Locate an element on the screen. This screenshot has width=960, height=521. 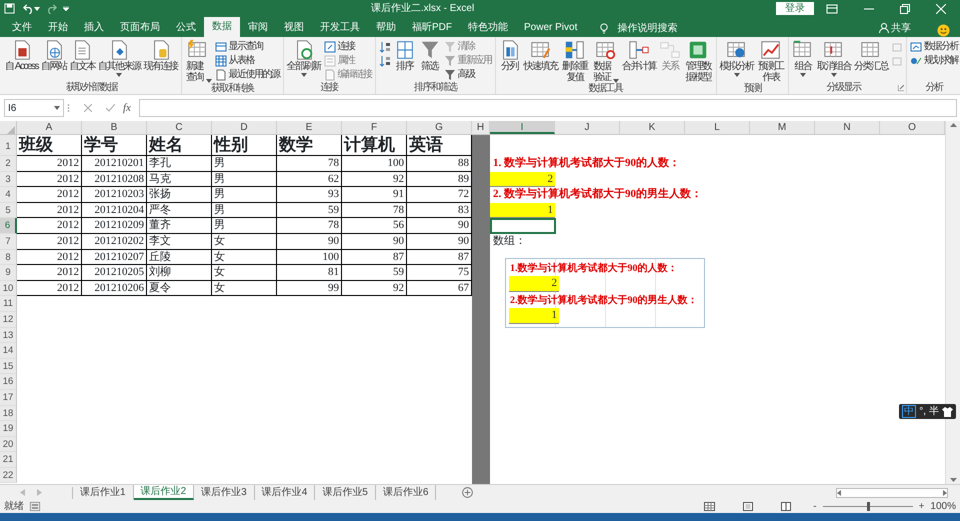
zoom-out-button: - is located at coordinates (815, 506).